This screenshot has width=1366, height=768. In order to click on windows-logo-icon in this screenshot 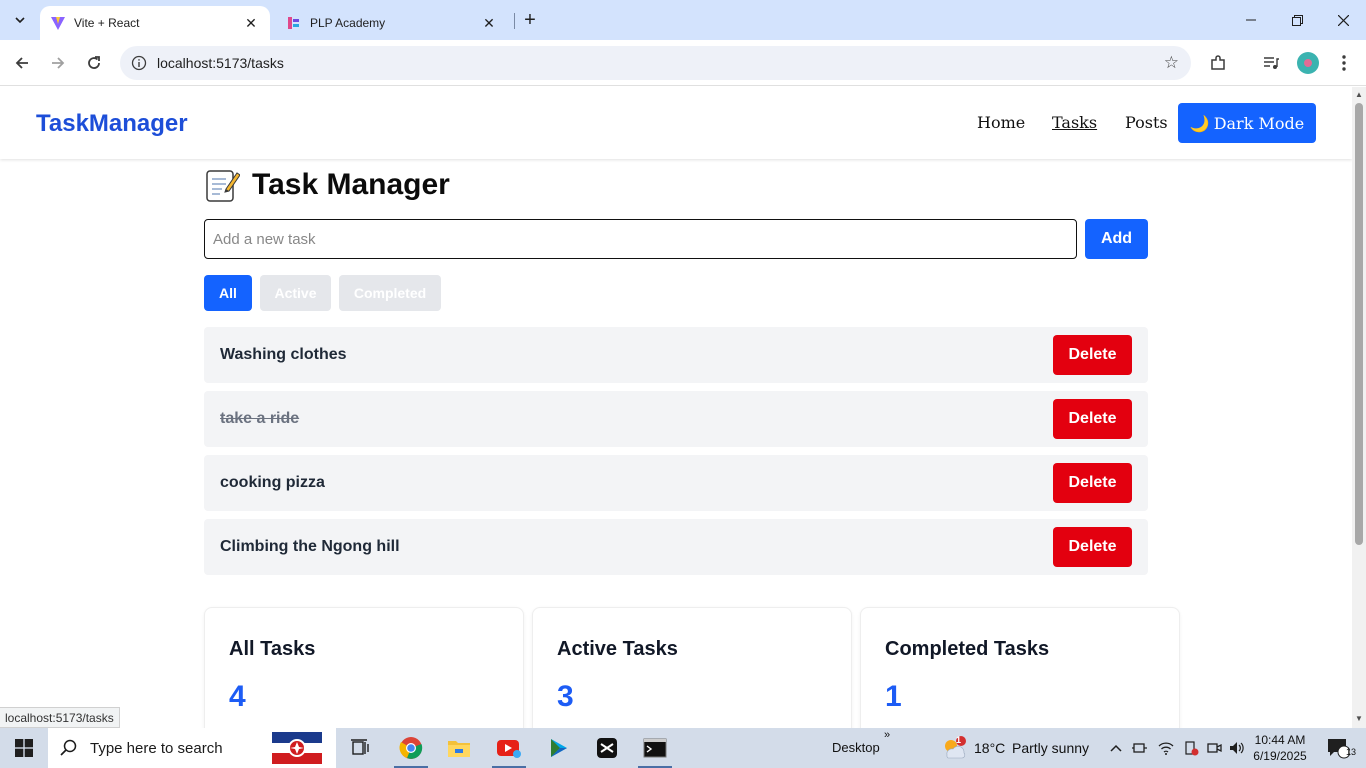, I will do `click(24, 748)`.